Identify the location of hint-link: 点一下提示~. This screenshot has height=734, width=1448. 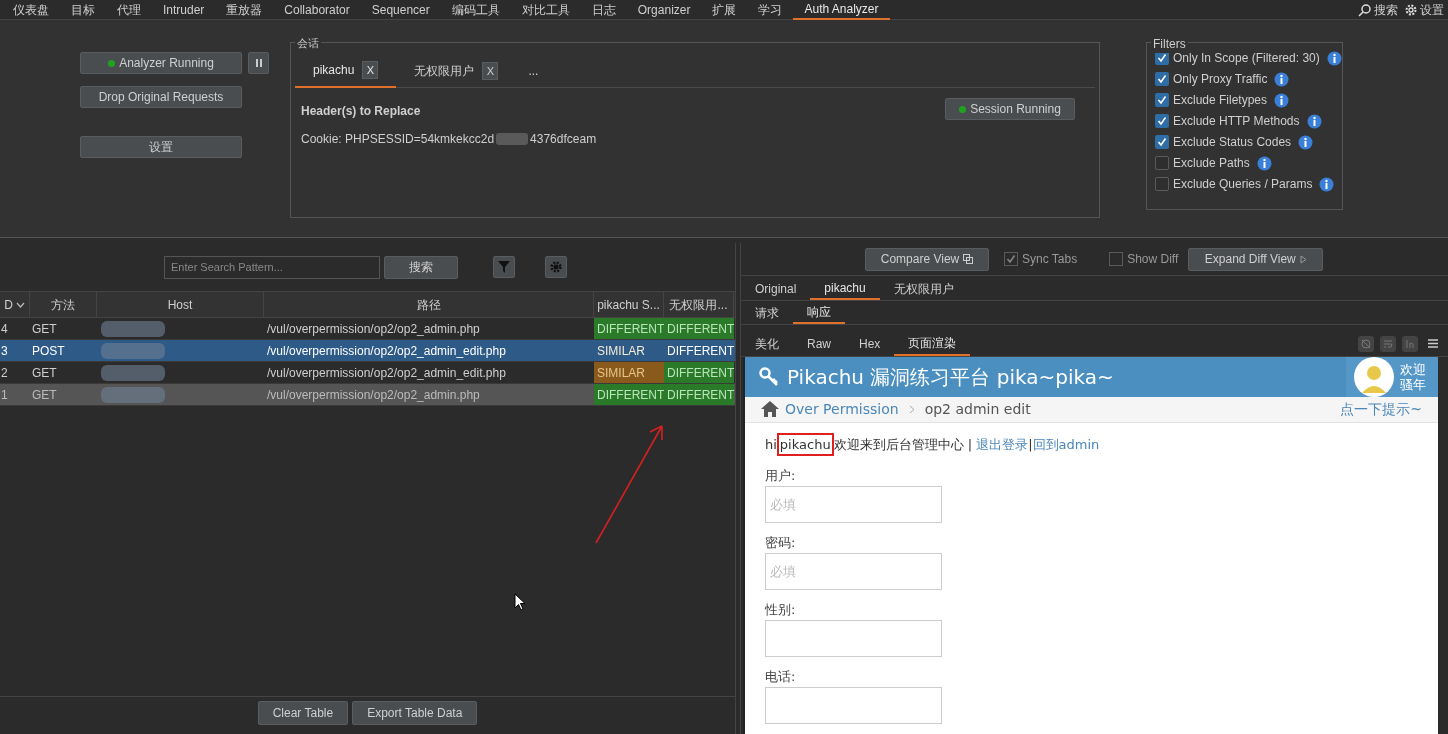
(1381, 409).